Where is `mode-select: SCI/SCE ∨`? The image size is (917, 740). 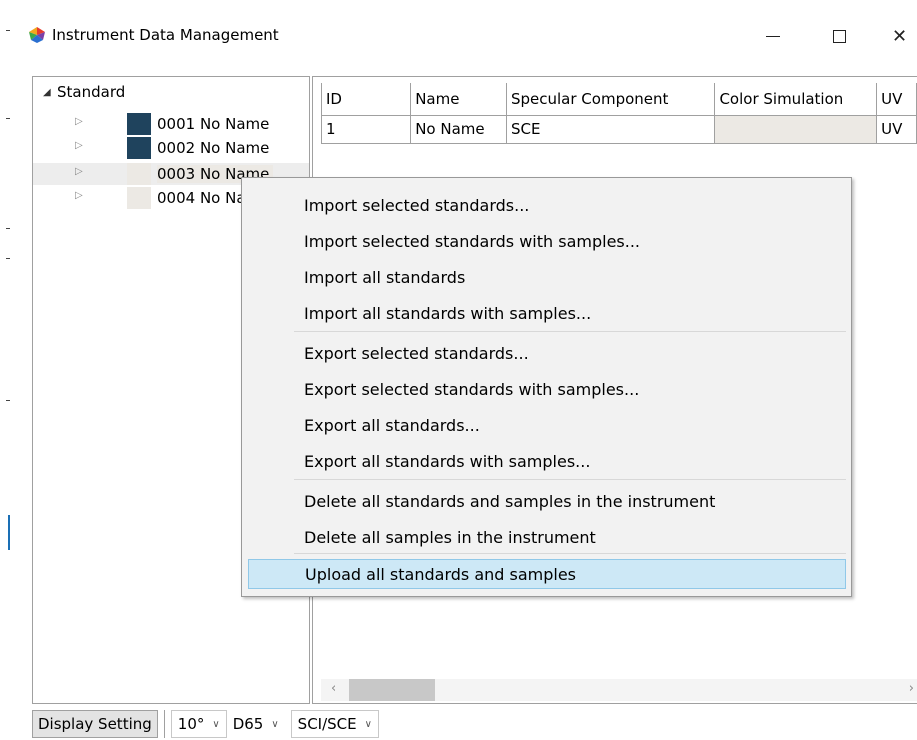 mode-select: SCI/SCE ∨ is located at coordinates (334, 724).